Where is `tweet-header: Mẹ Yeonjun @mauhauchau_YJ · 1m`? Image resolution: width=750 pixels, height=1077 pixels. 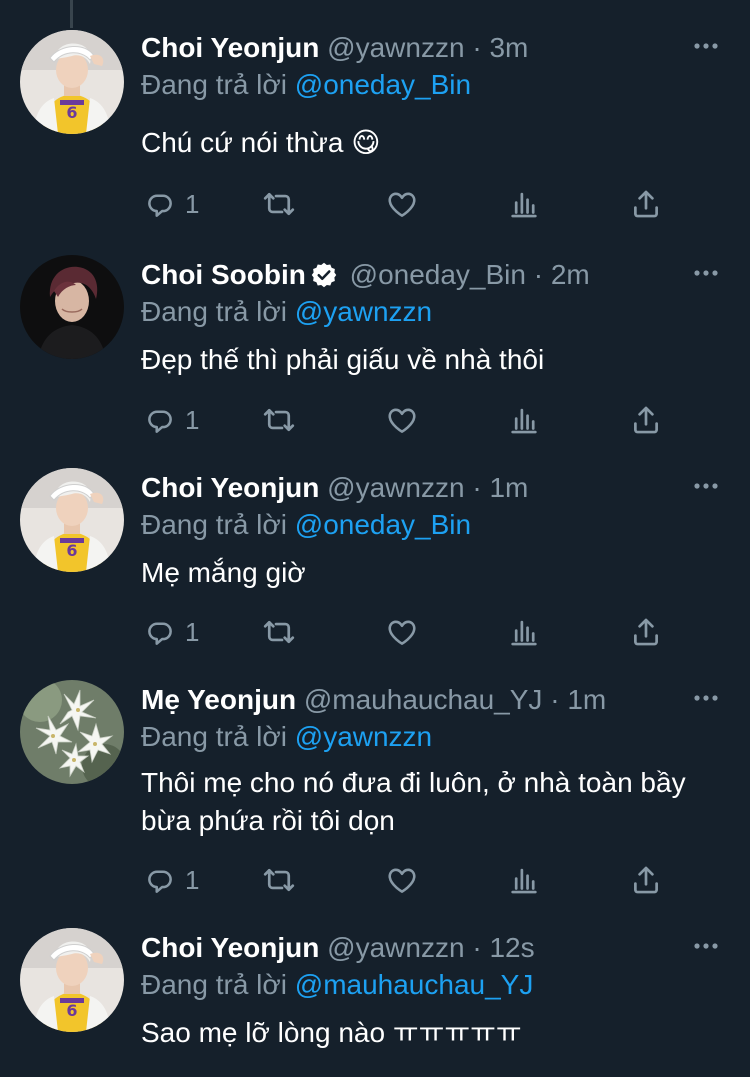
tweet-header: Mẹ Yeonjun @mauhauchau_YJ · 1m is located at coordinates (405, 700).